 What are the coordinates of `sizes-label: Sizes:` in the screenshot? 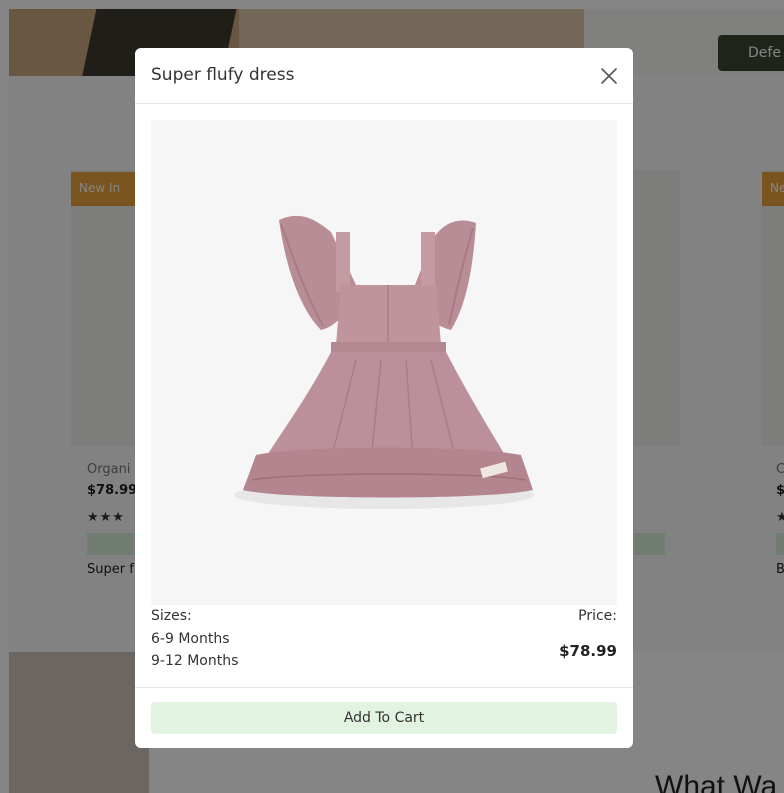 It's located at (171, 616).